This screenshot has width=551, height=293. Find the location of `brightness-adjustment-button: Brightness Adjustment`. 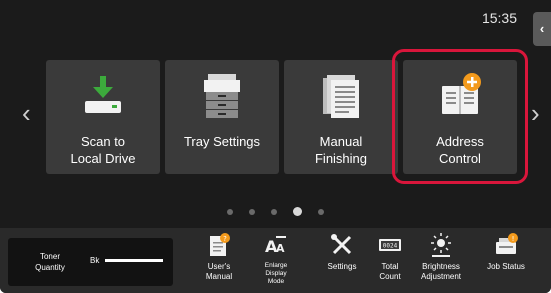

brightness-adjustment-button: Brightness Adjustment is located at coordinates (441, 257).